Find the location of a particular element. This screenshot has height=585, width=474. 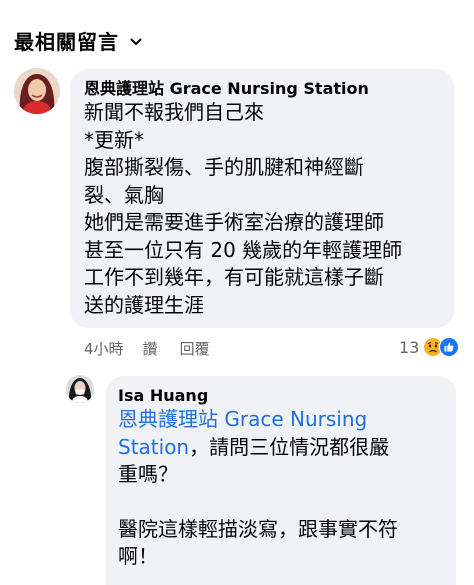

like-button: 讚 is located at coordinates (150, 348).